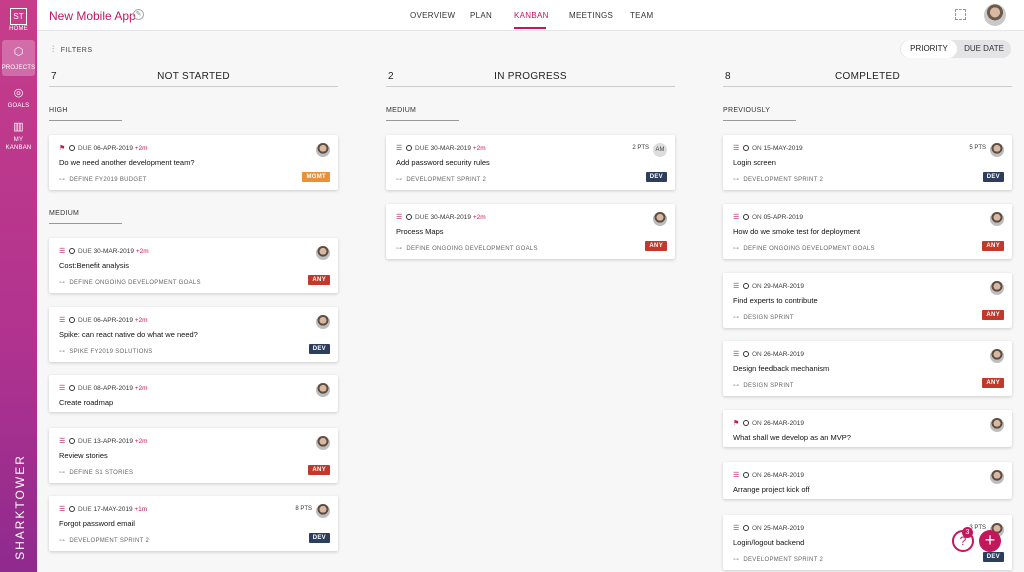  I want to click on card-title: Design feedback mechanism, so click(781, 368).